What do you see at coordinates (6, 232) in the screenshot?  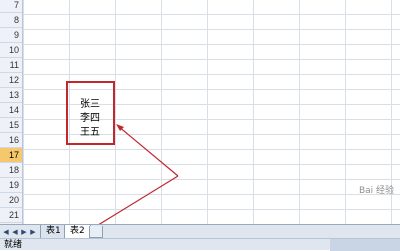 I see `first-sheet-icon: ◀` at bounding box center [6, 232].